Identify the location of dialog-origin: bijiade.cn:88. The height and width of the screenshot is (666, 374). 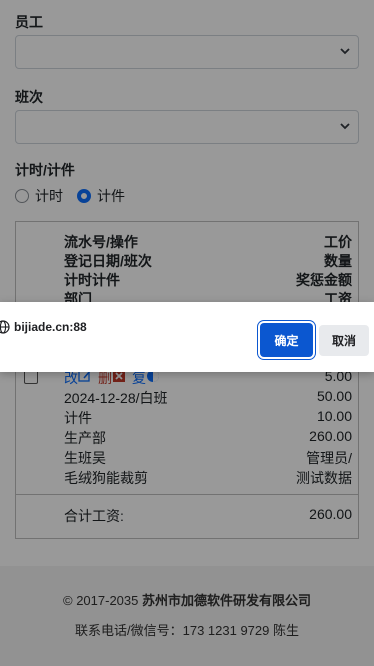
(43, 327).